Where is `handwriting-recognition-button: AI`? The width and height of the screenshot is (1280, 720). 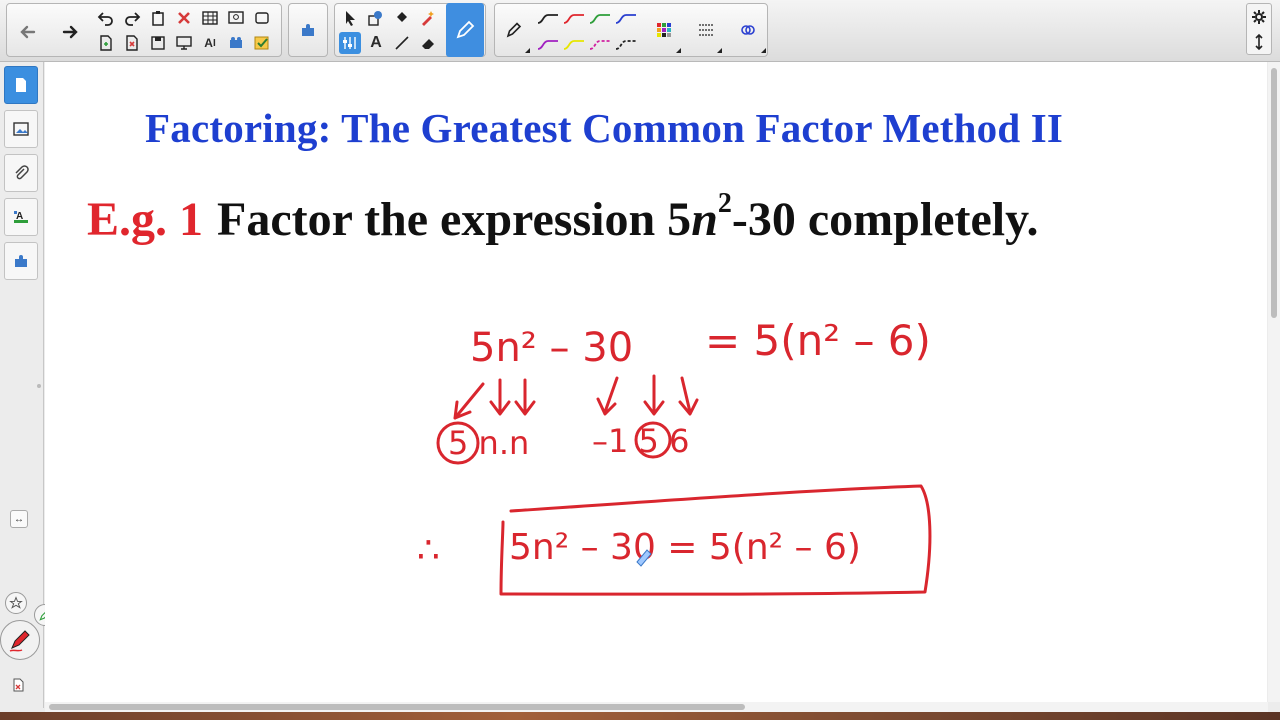
handwriting-recognition-button: AI is located at coordinates (210, 43).